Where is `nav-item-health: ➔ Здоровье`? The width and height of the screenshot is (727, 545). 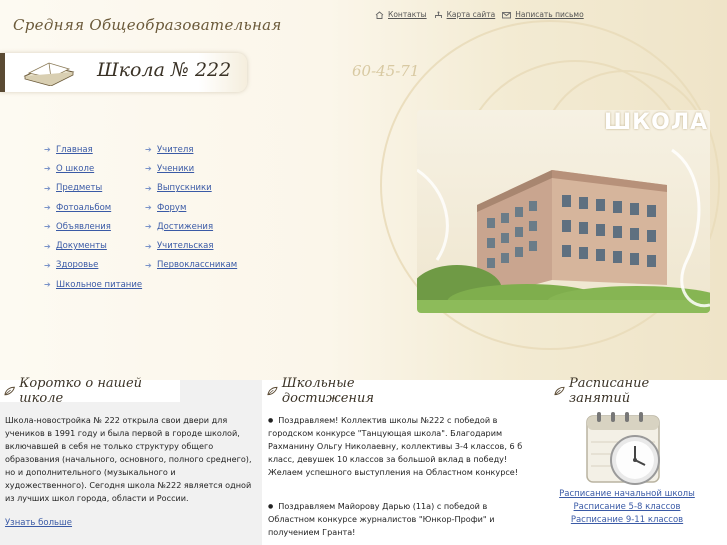 nav-item-health: ➔ Здоровье is located at coordinates (93, 265).